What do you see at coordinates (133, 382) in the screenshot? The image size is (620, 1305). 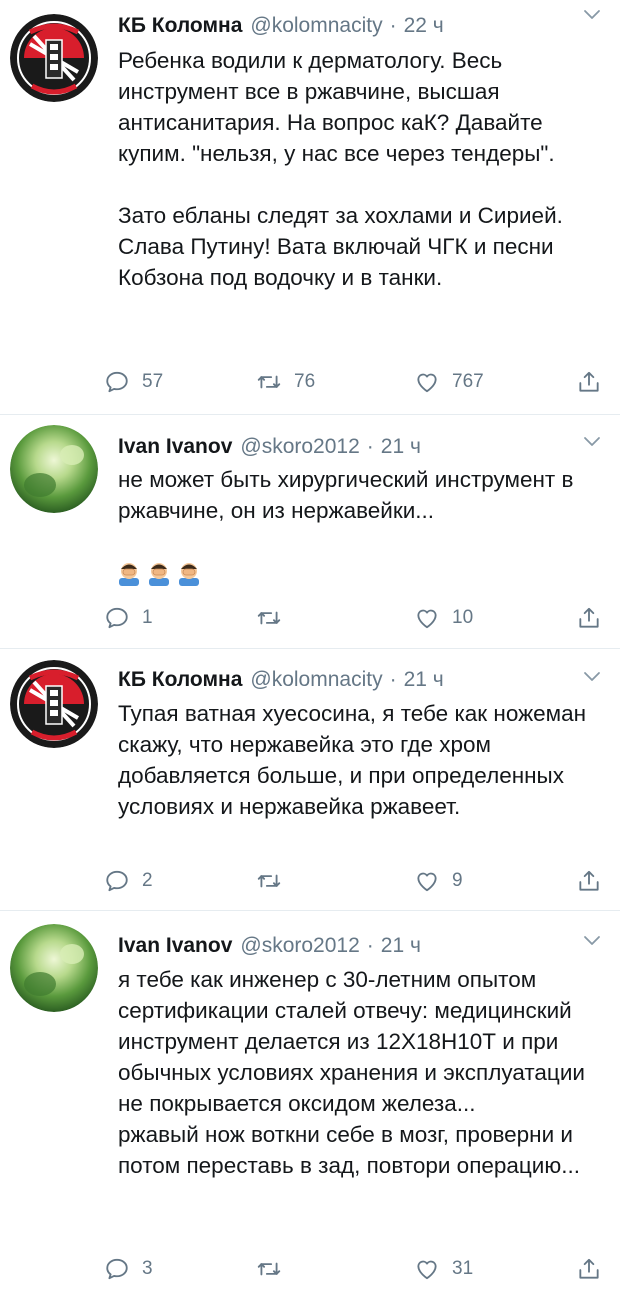 I see `reply-button: 57` at bounding box center [133, 382].